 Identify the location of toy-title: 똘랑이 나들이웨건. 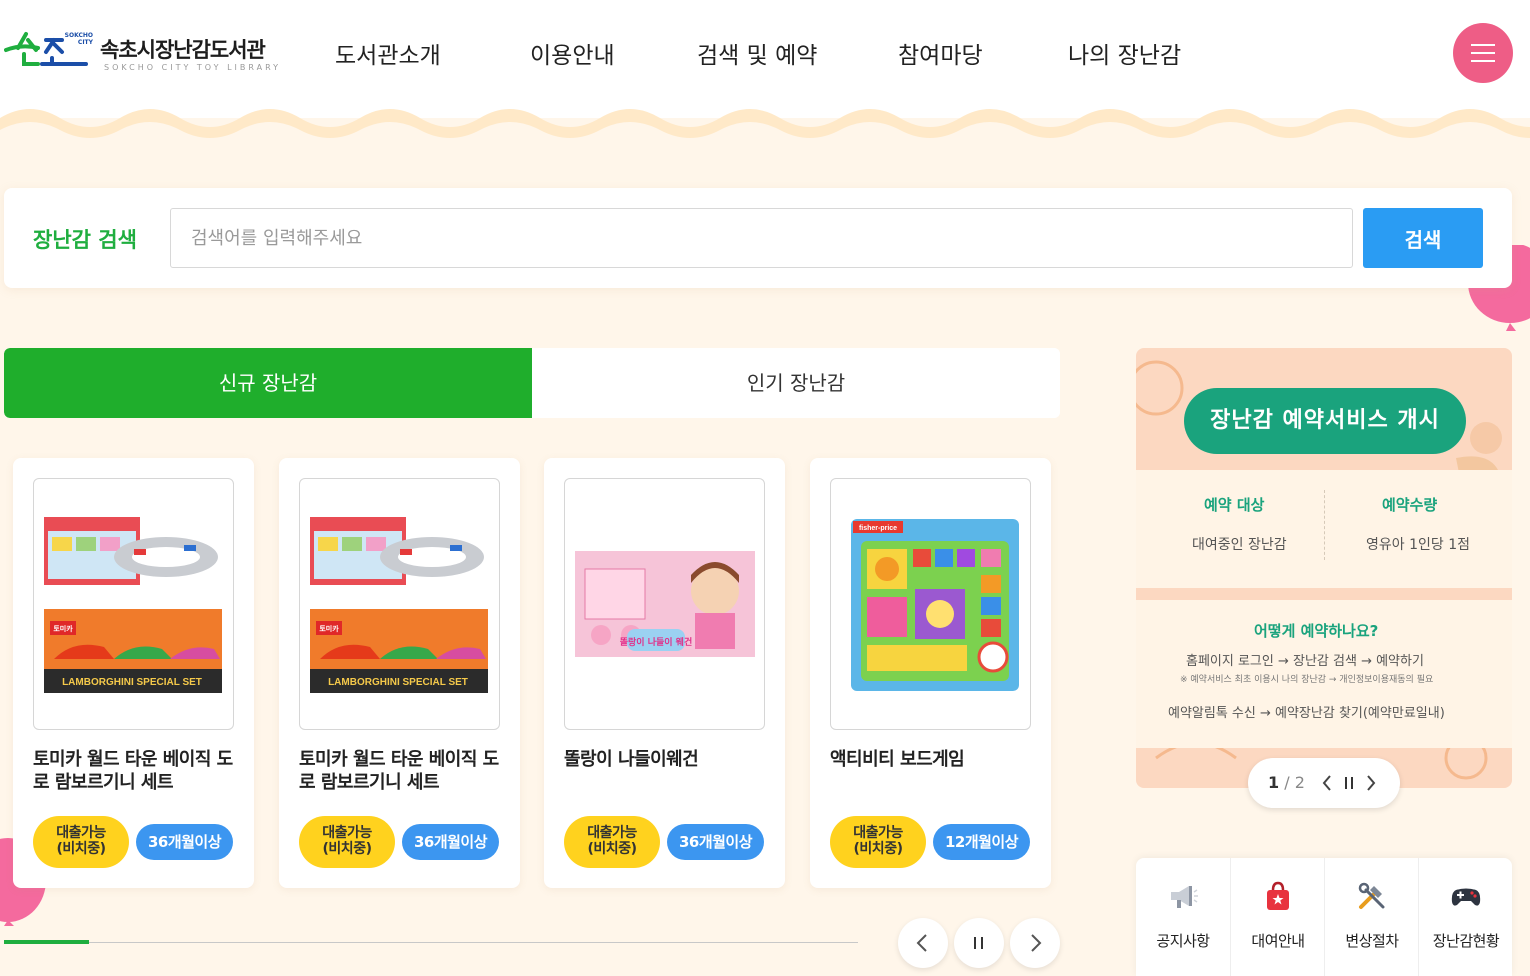
(666, 759).